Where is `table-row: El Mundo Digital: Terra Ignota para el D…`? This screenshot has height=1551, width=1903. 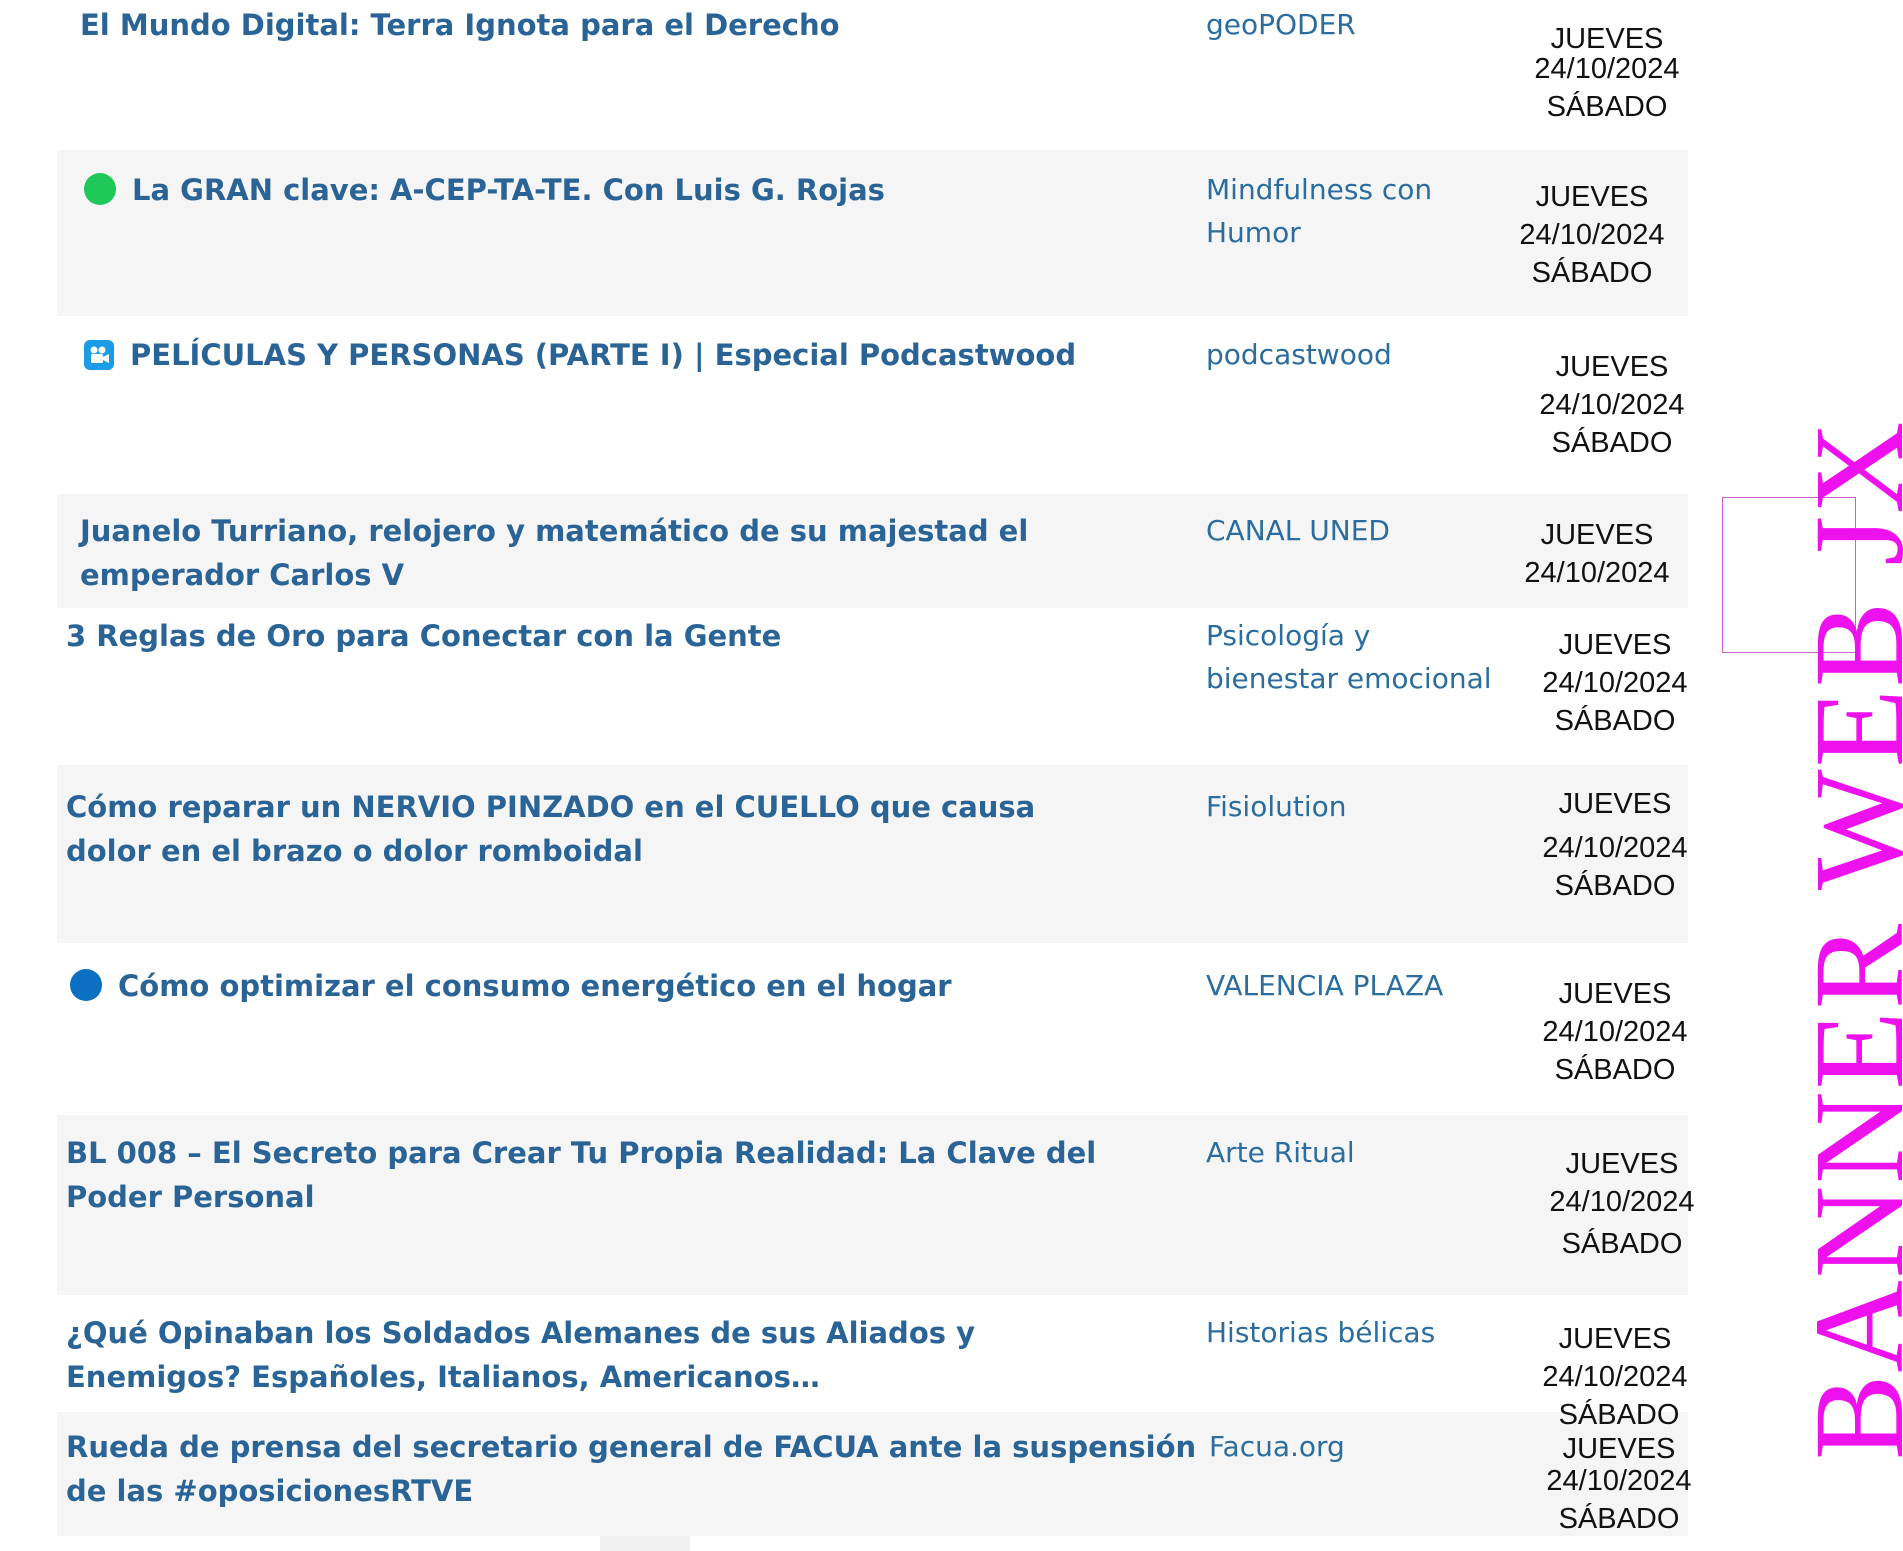 table-row: El Mundo Digital: Terra Ignota para el D… is located at coordinates (872, 75).